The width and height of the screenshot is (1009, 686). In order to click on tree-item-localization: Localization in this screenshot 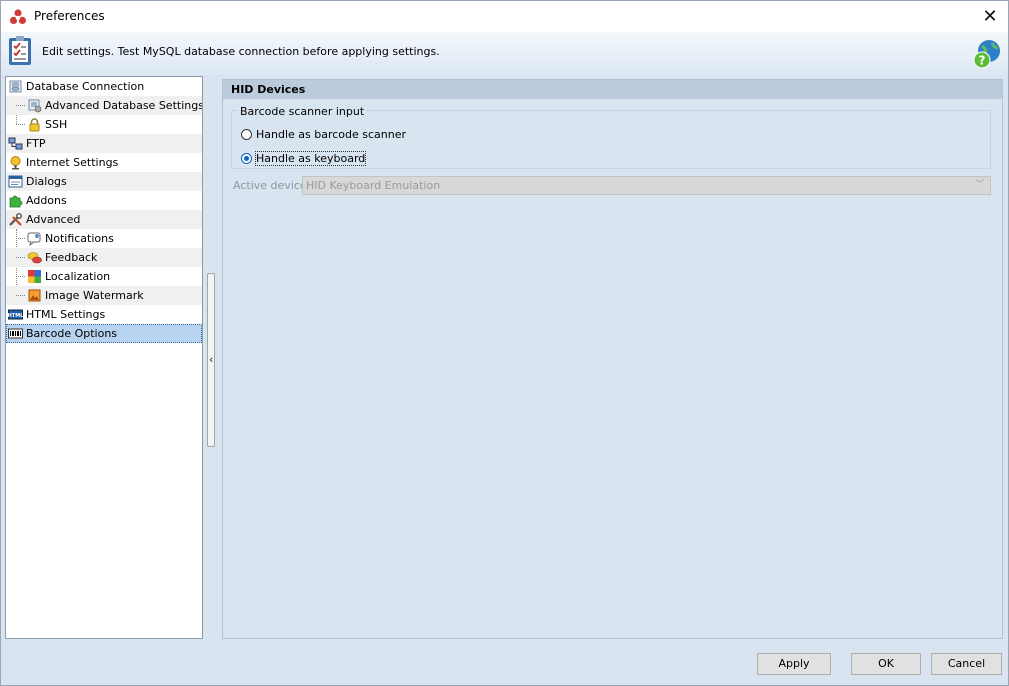, I will do `click(104, 276)`.